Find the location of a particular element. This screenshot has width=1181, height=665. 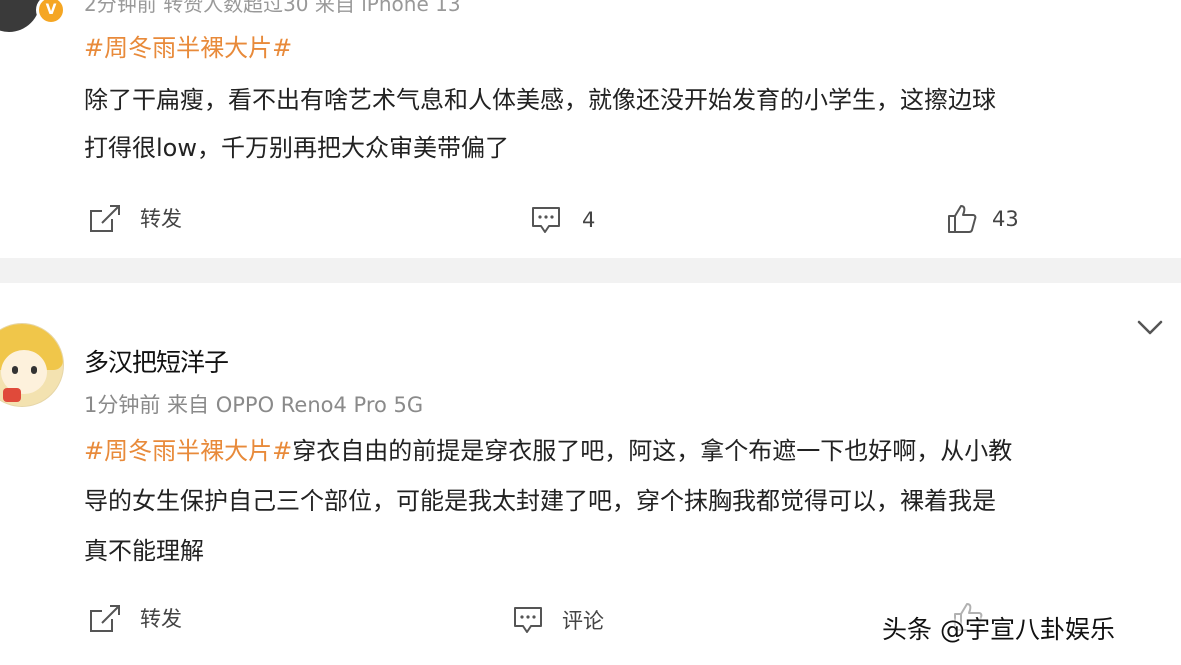

like-button: 43 is located at coordinates (982, 219).